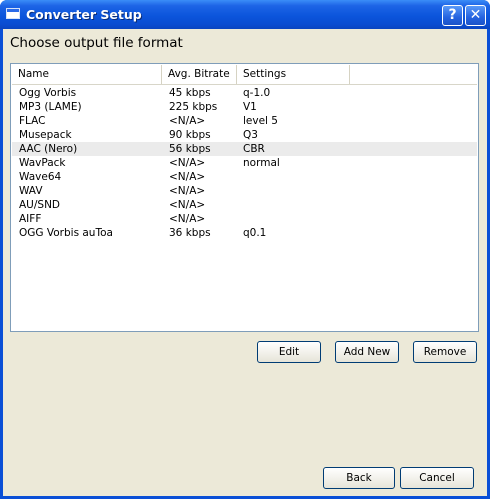  I want to click on list-item-settings: q0.1, so click(255, 233).